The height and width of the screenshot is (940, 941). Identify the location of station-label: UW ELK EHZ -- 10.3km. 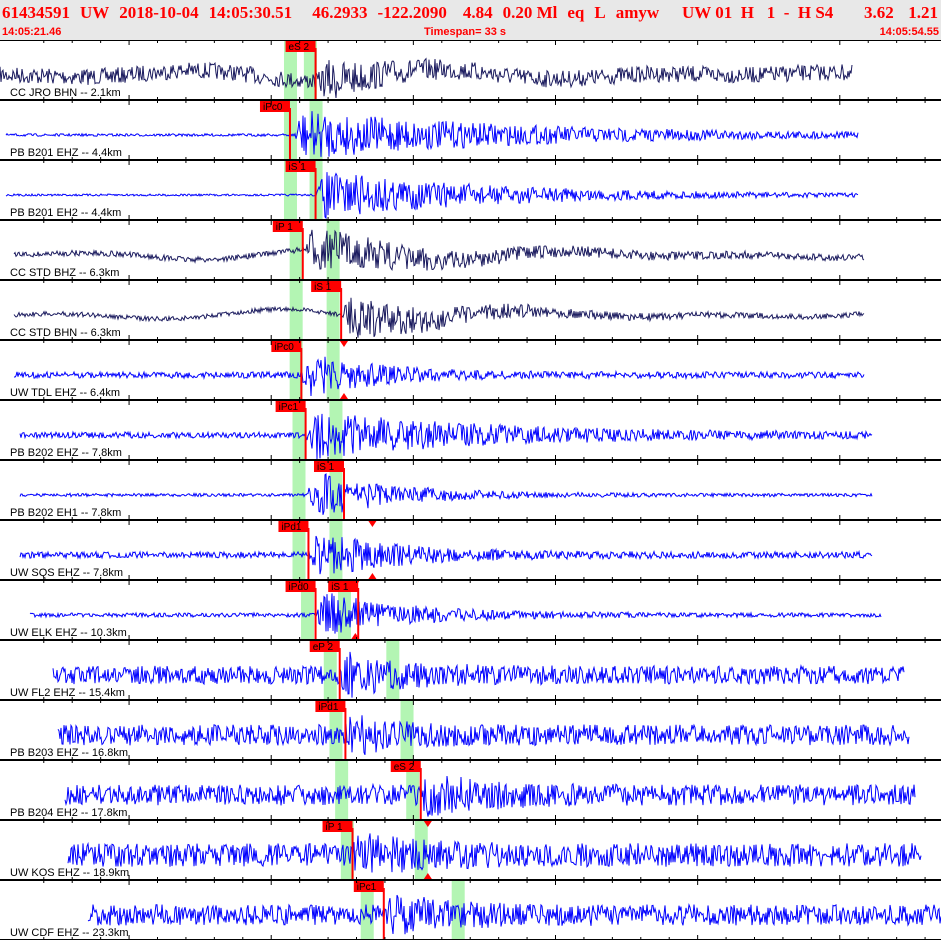
(68, 633).